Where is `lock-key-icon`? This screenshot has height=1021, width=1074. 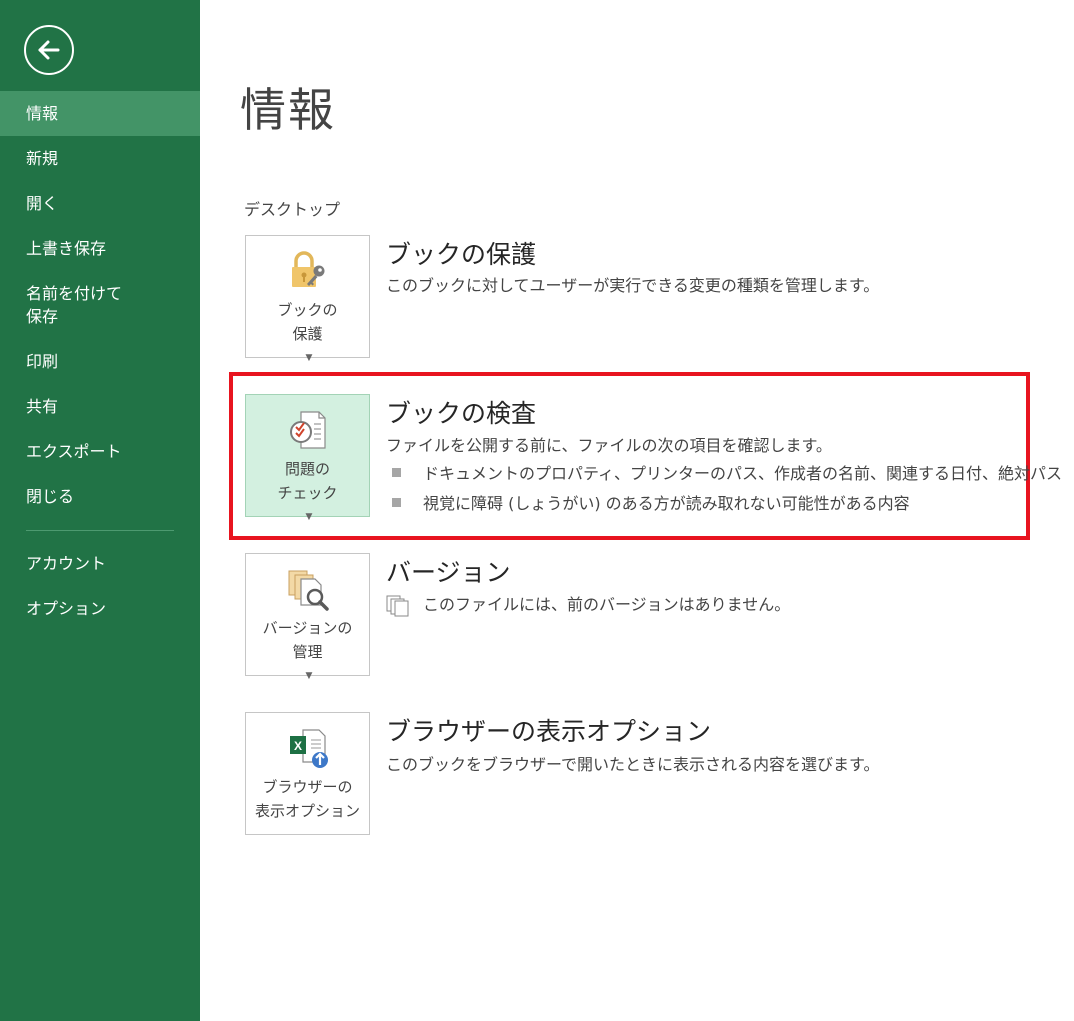
lock-key-icon is located at coordinates (308, 269).